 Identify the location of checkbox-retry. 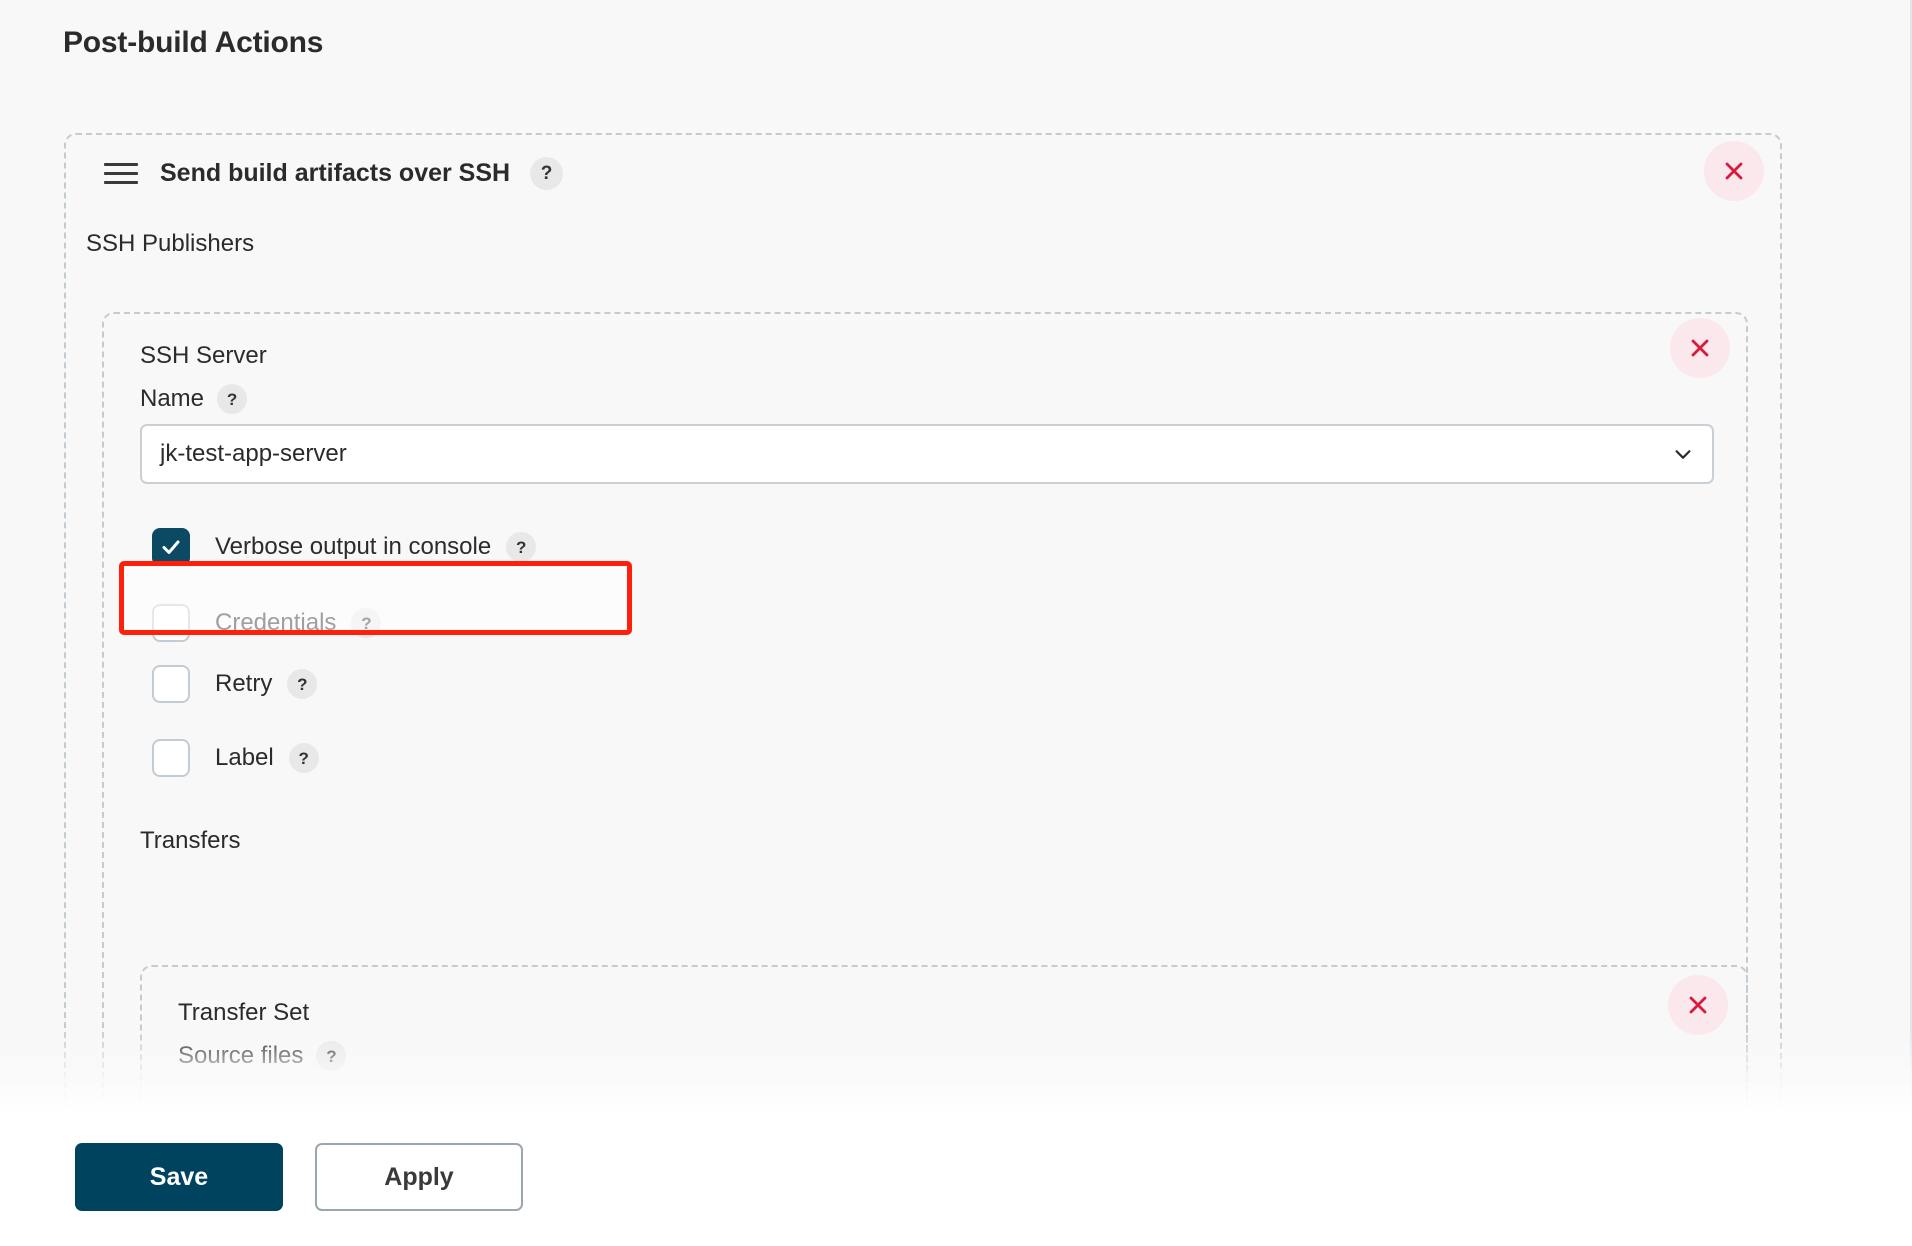
(171, 684).